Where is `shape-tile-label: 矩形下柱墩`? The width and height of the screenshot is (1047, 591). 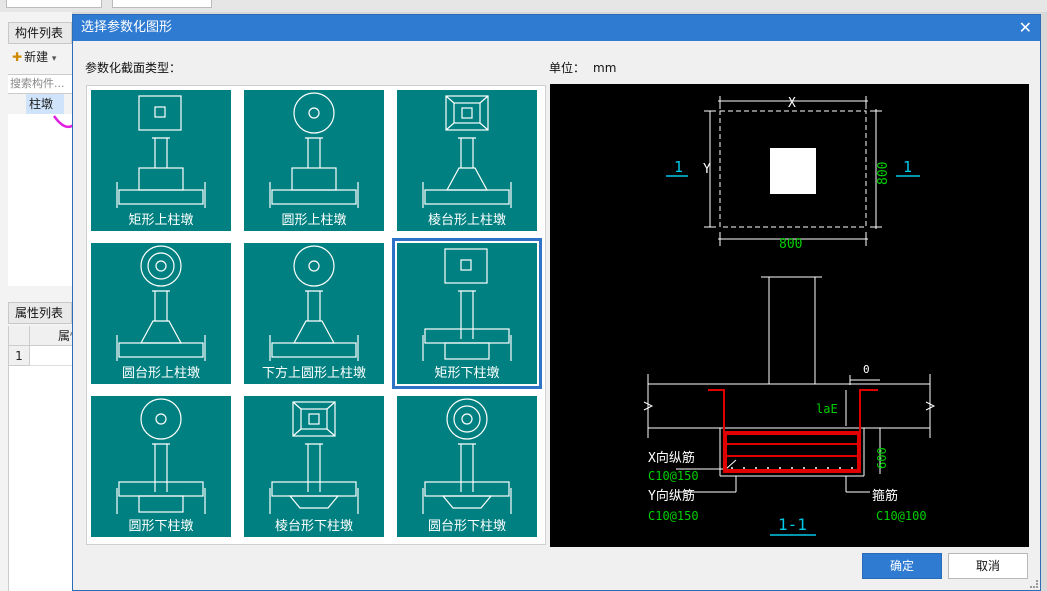
shape-tile-label: 矩形下柱墩 is located at coordinates (467, 373).